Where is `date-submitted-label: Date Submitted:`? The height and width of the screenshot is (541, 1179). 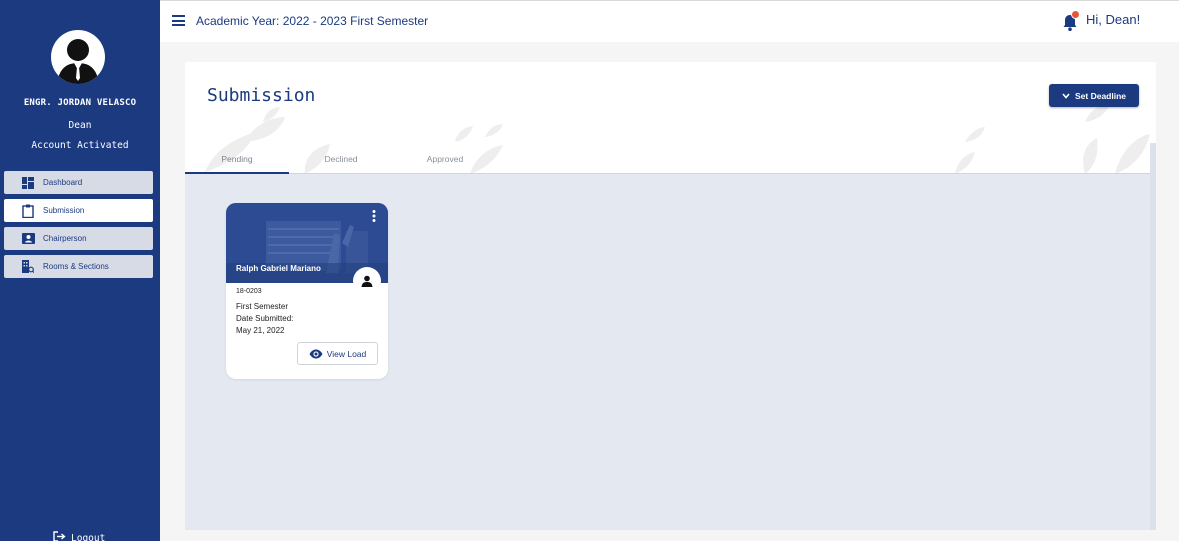 date-submitted-label: Date Submitted: is located at coordinates (265, 318).